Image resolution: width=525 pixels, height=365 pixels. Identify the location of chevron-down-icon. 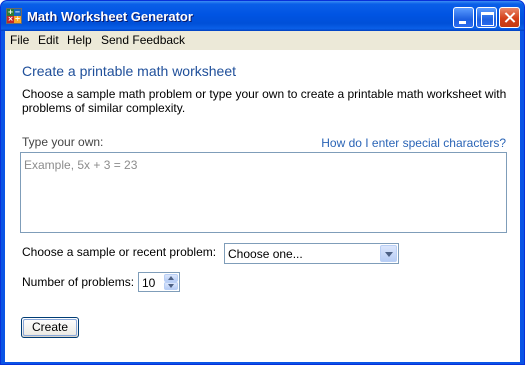
(388, 253).